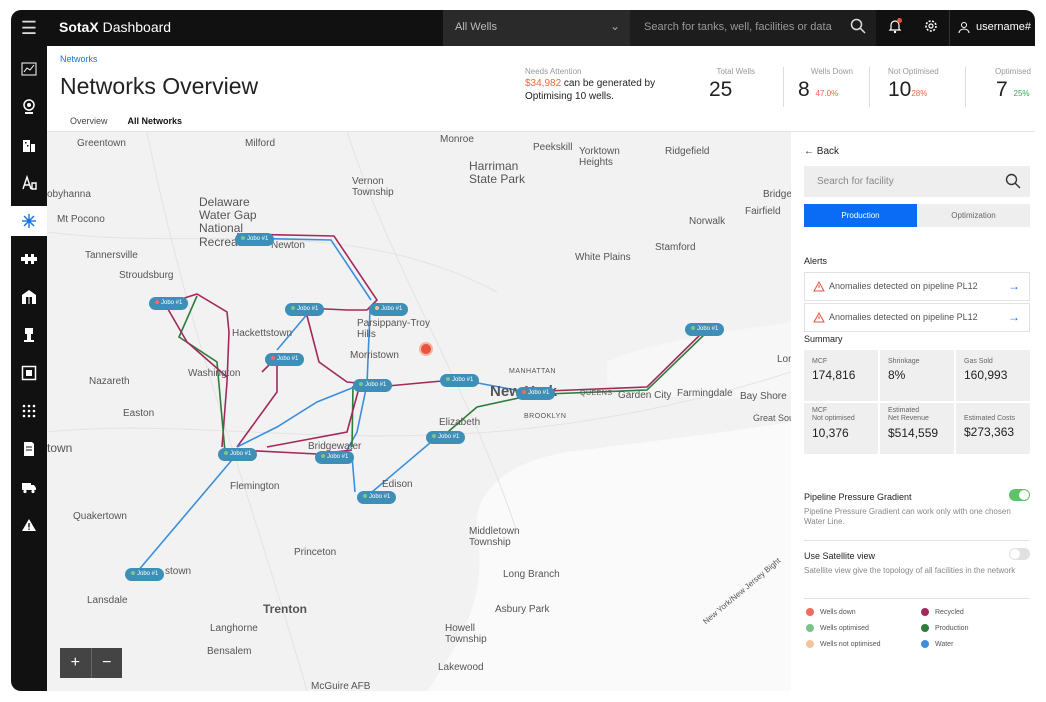 The image size is (1046, 702). Describe the element at coordinates (973, 215) in the screenshot. I see `tab-optimization: Optimization` at that location.